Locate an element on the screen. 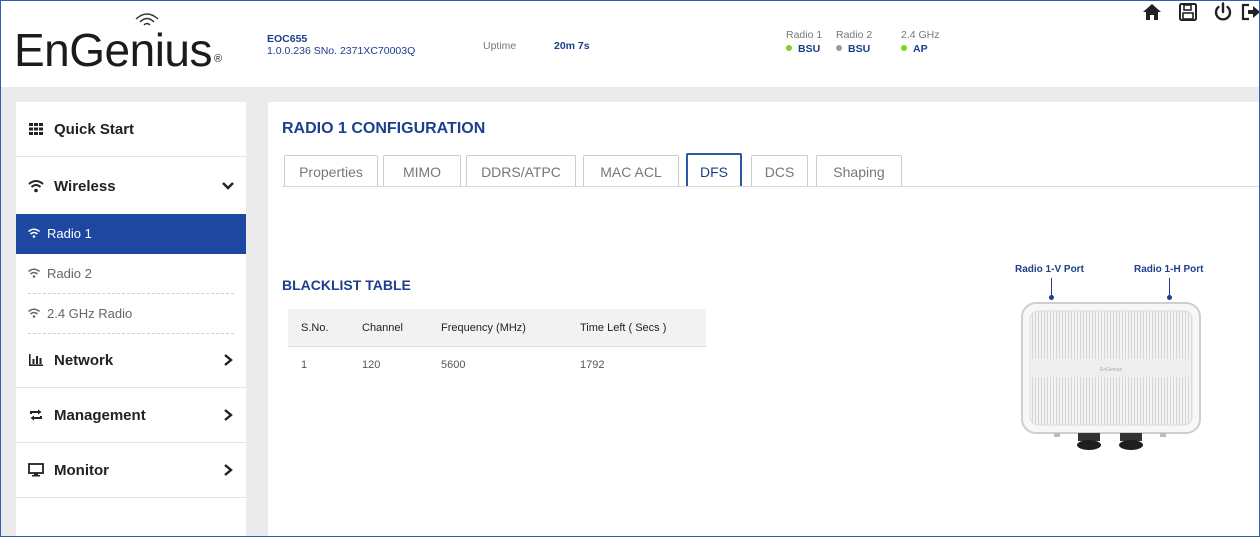  tab-ddrs-atpc: DDRS/ATPC is located at coordinates (521, 170).